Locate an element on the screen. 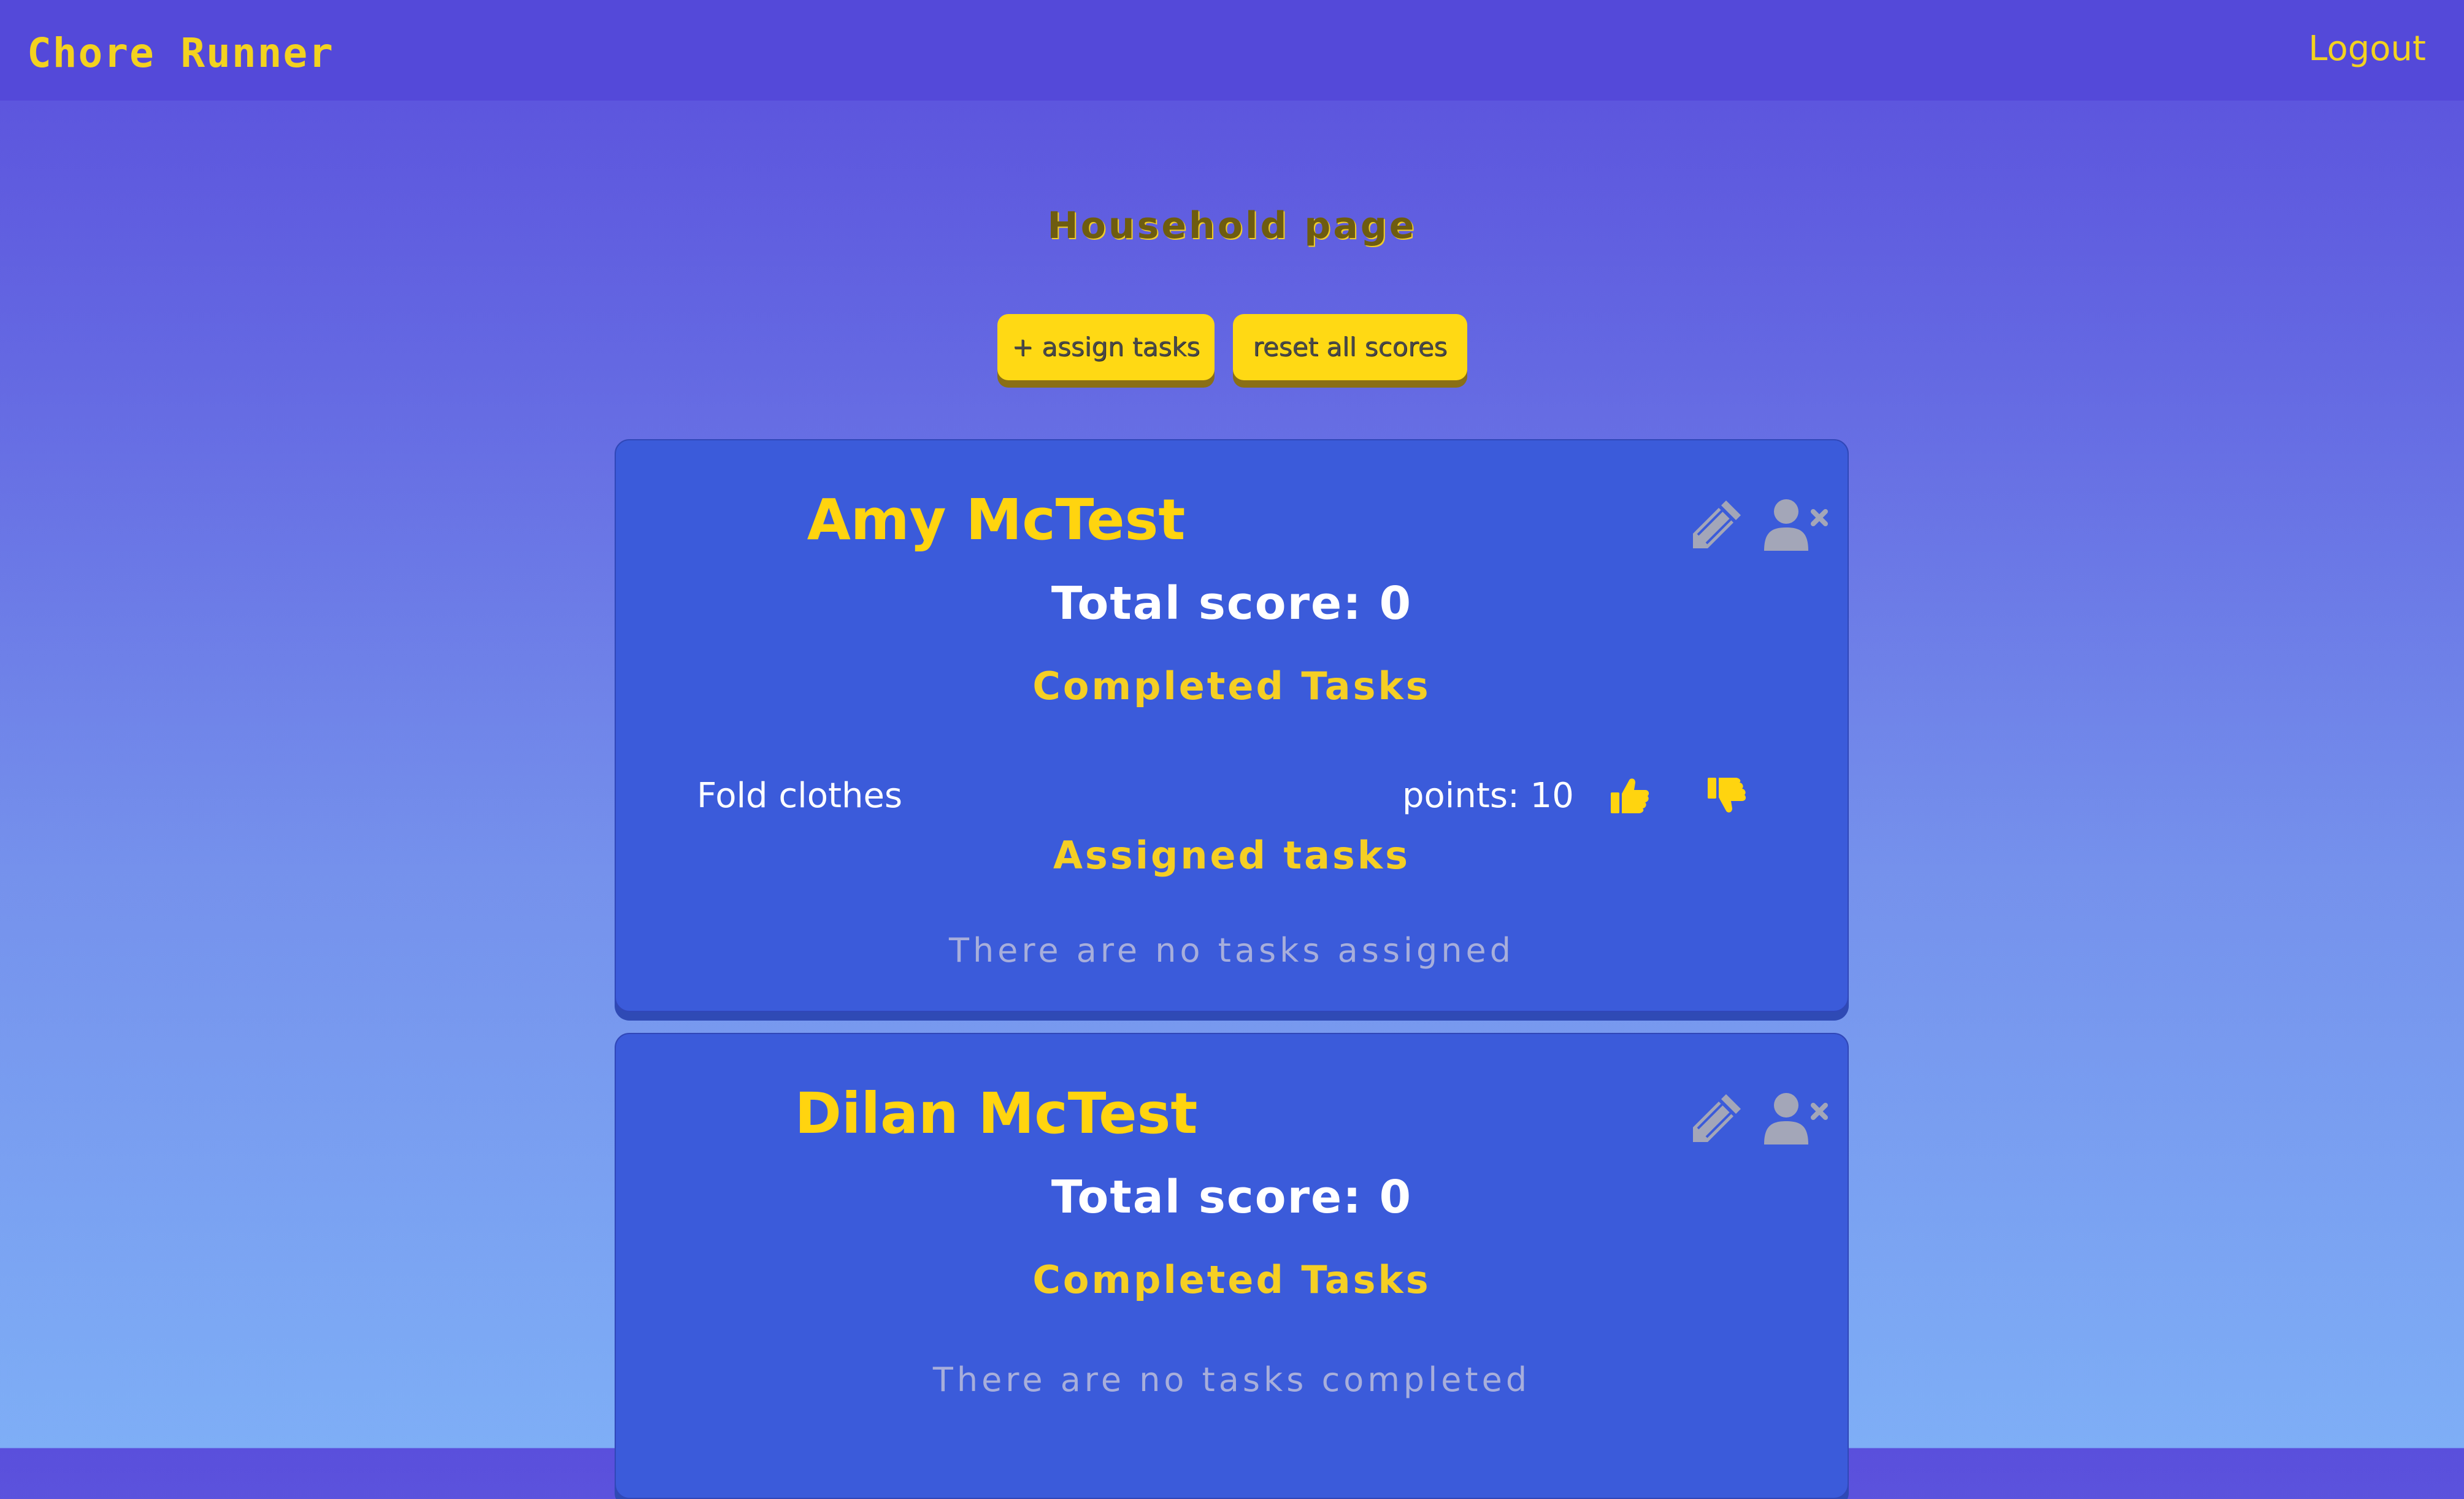 The height and width of the screenshot is (1499, 2464). thumbs-down-icon is located at coordinates (1726, 796).